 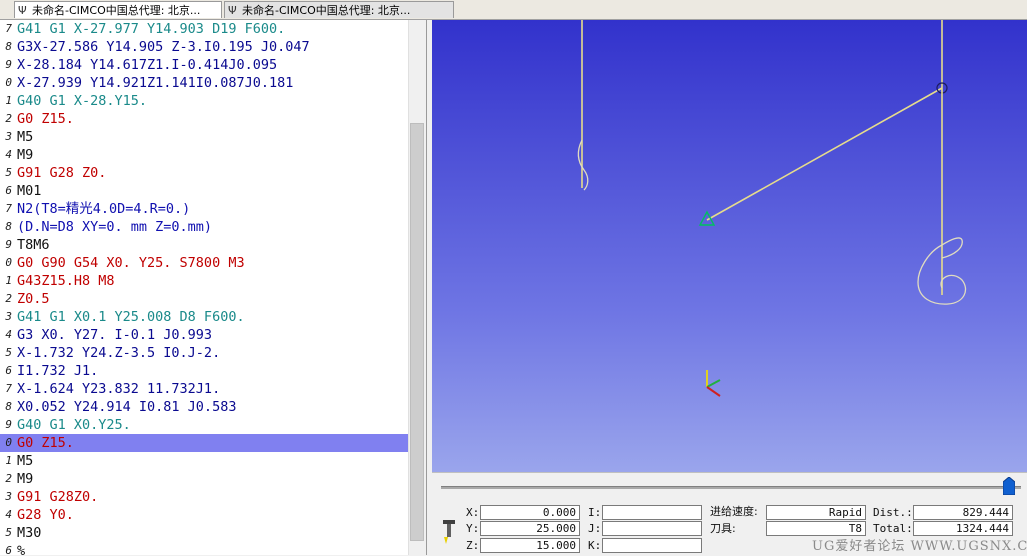 What do you see at coordinates (713, 383) in the screenshot?
I see `axis-triad-icon` at bounding box center [713, 383].